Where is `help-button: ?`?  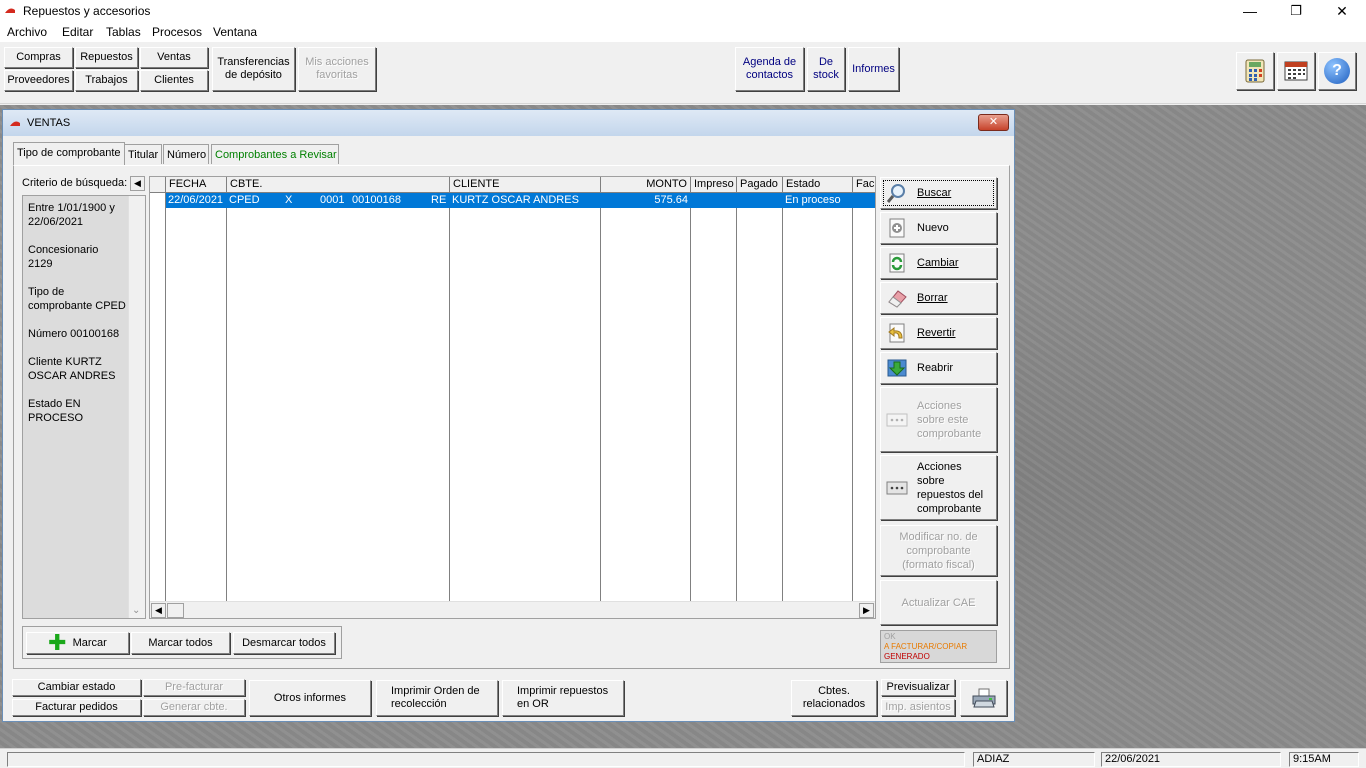 help-button: ? is located at coordinates (1337, 71).